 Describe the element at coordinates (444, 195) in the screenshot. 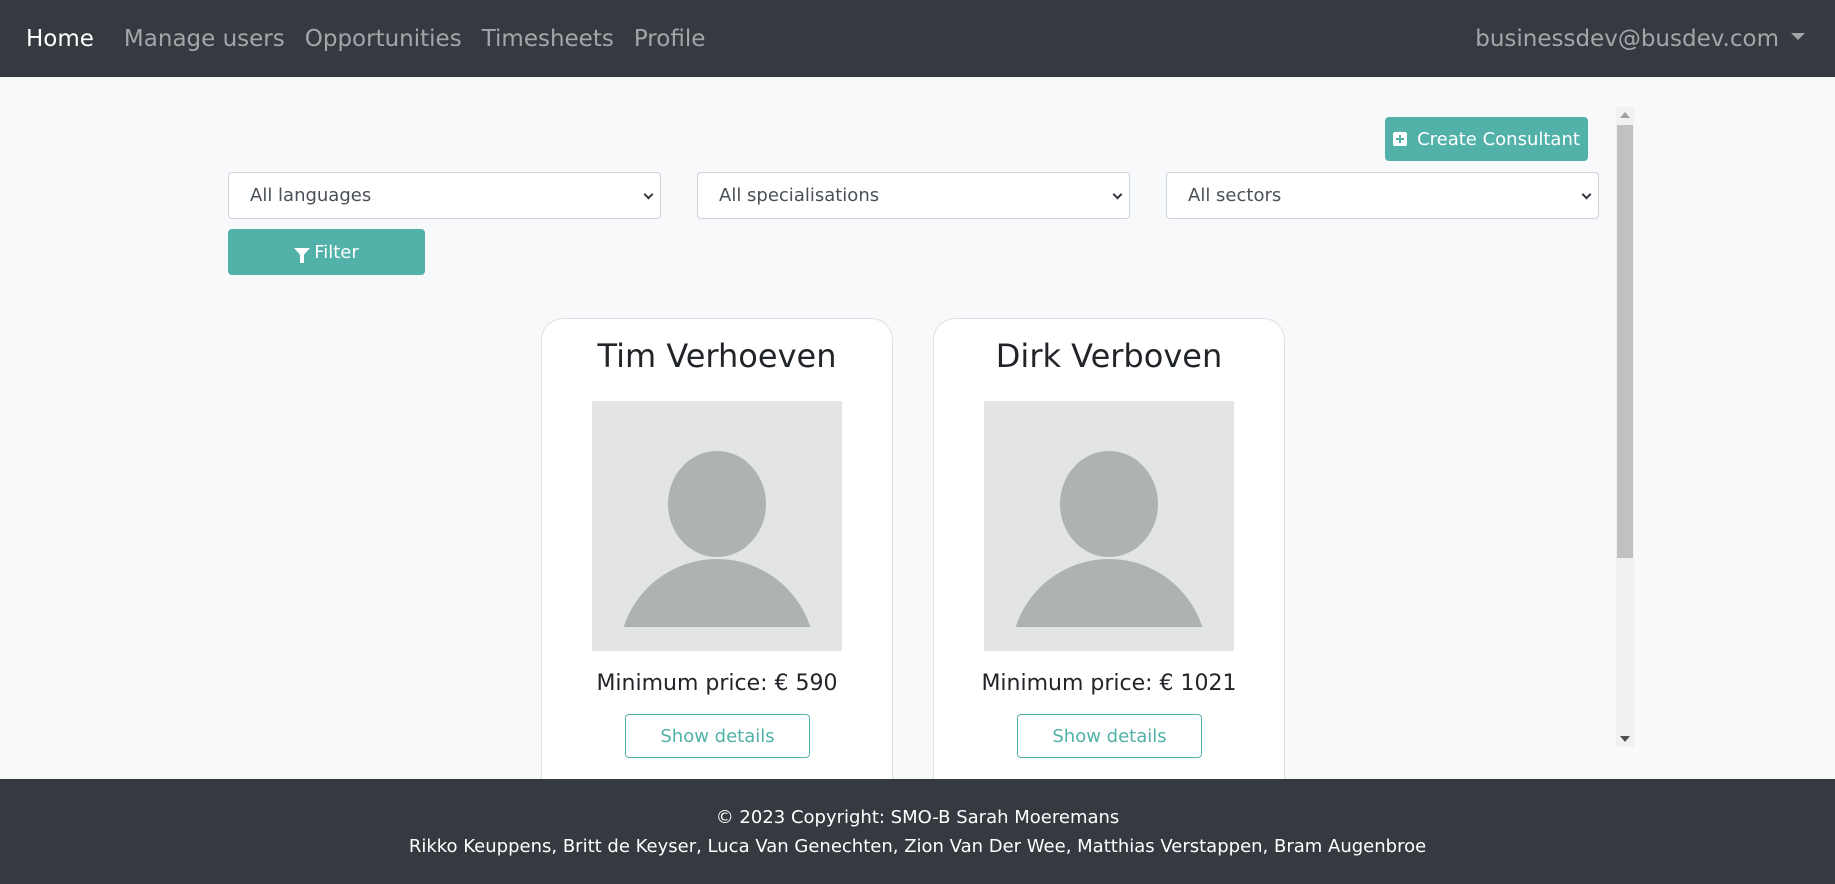

I see `languages-select: All languages` at that location.